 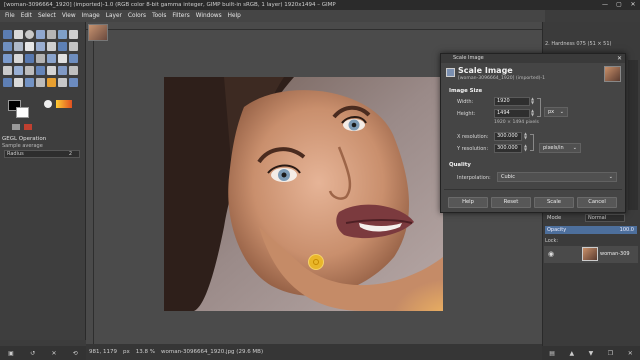 I want to click on xres-input: 300.000, so click(x=508, y=136).